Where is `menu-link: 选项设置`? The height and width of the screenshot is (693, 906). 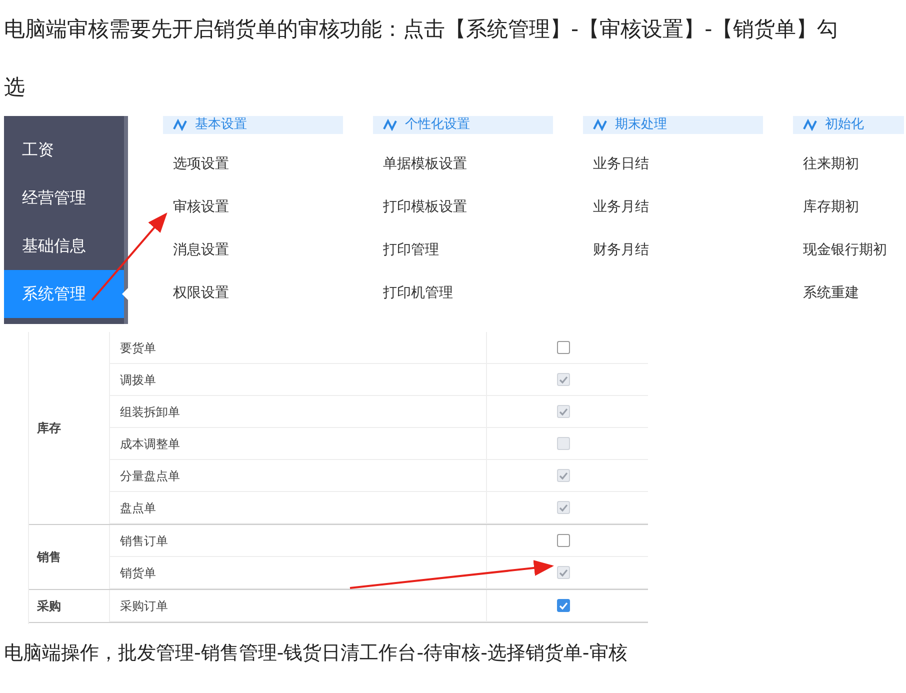 menu-link: 选项设置 is located at coordinates (201, 164).